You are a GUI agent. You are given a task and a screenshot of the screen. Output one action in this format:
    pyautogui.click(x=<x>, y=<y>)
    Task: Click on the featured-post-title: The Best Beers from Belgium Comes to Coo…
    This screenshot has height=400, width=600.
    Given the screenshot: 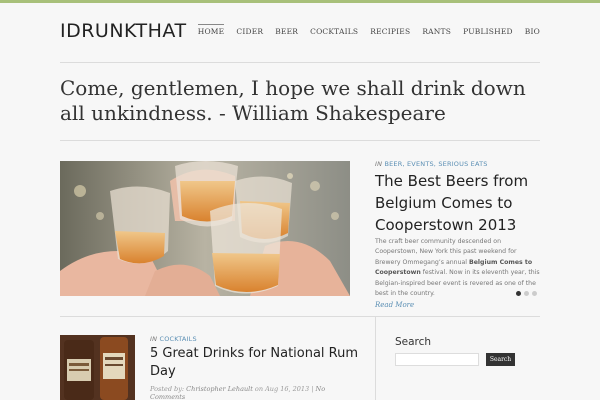 What is the action you would take?
    pyautogui.click(x=460, y=203)
    